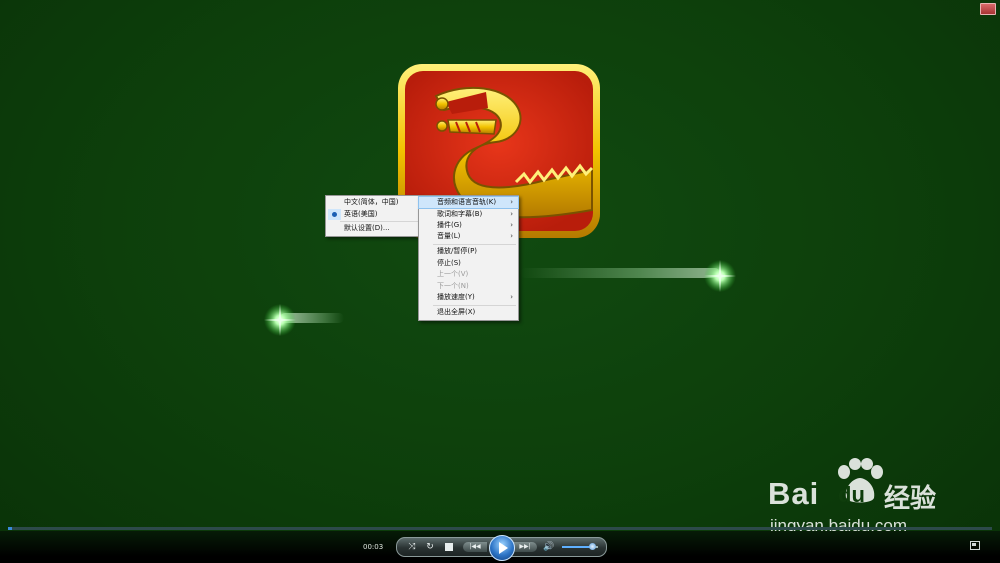 The width and height of the screenshot is (1000, 563). What do you see at coordinates (468, 297) in the screenshot?
I see `menu-item-playback-speed: 播放速度(Y) ›` at bounding box center [468, 297].